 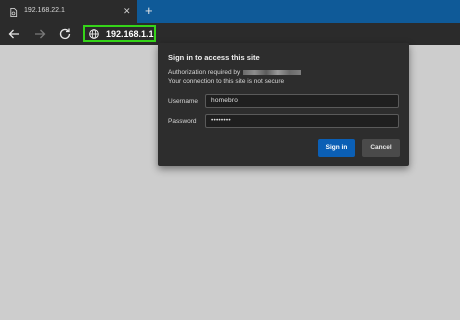 What do you see at coordinates (230, 34) in the screenshot?
I see `browser-toolbar` at bounding box center [230, 34].